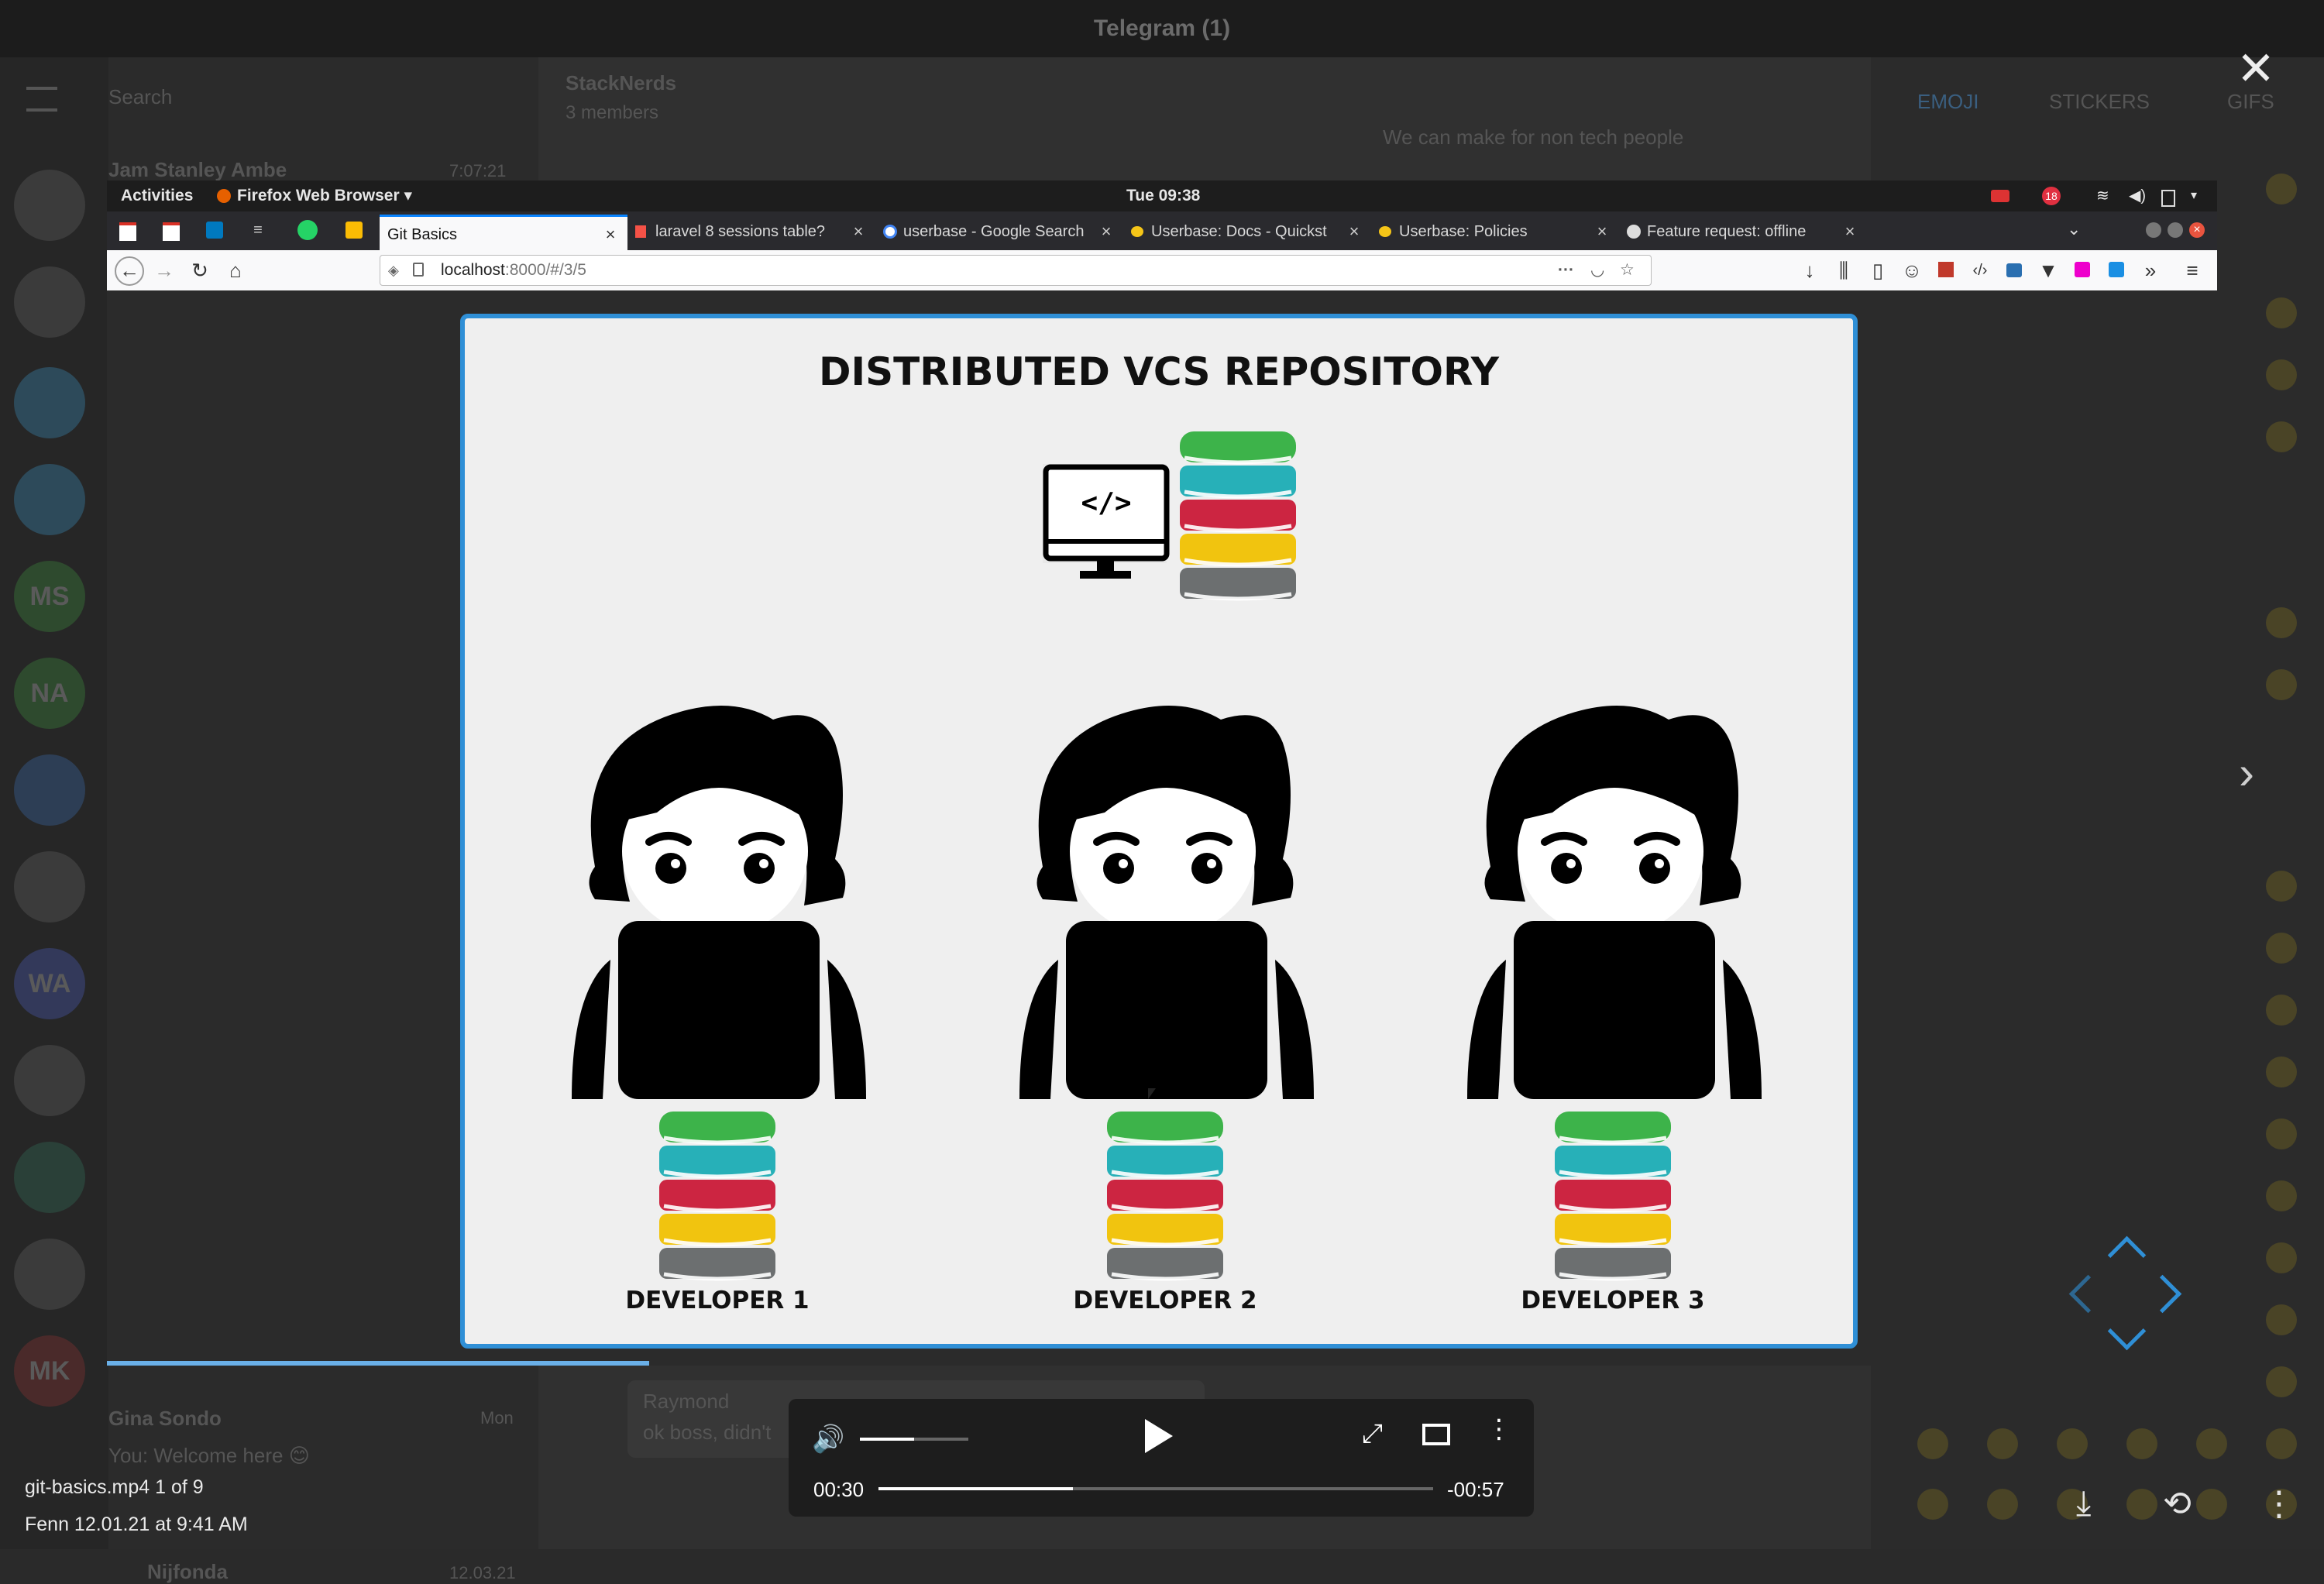 This screenshot has height=1584, width=2324. I want to click on whatsapp-pinned-tab-icon, so click(307, 230).